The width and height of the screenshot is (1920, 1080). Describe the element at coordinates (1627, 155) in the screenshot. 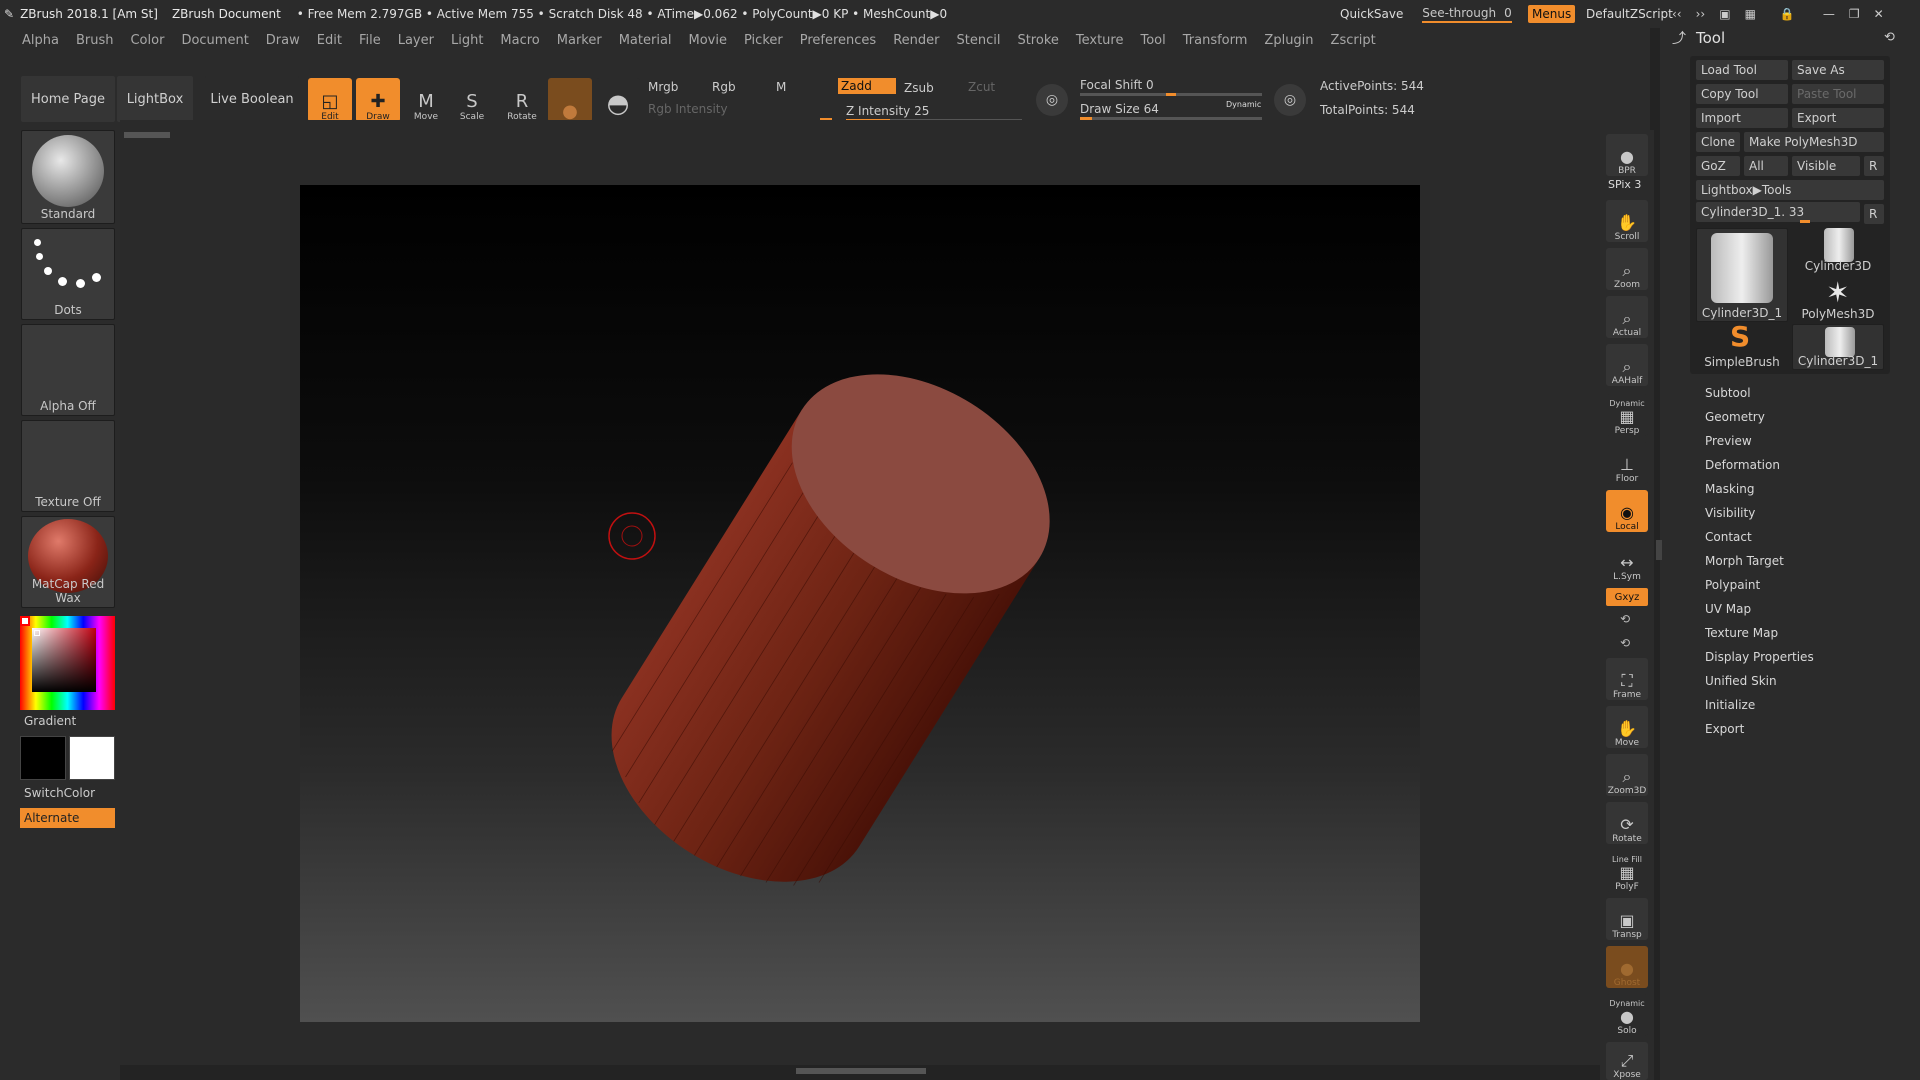

I see `bpr-button: ● BPR` at that location.